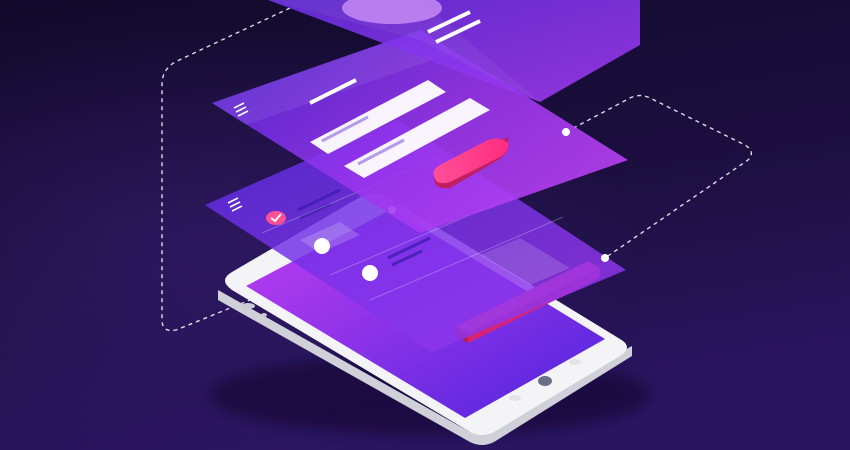  What do you see at coordinates (264, 315) in the screenshot?
I see `phone-camera-icon` at bounding box center [264, 315].